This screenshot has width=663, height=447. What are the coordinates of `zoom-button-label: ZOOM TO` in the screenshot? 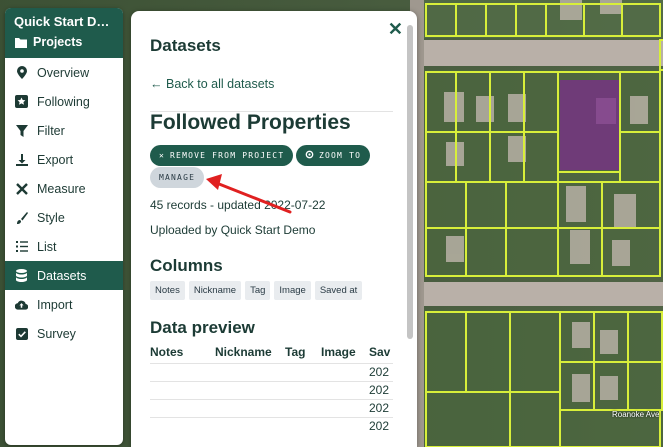 It's located at (340, 155).